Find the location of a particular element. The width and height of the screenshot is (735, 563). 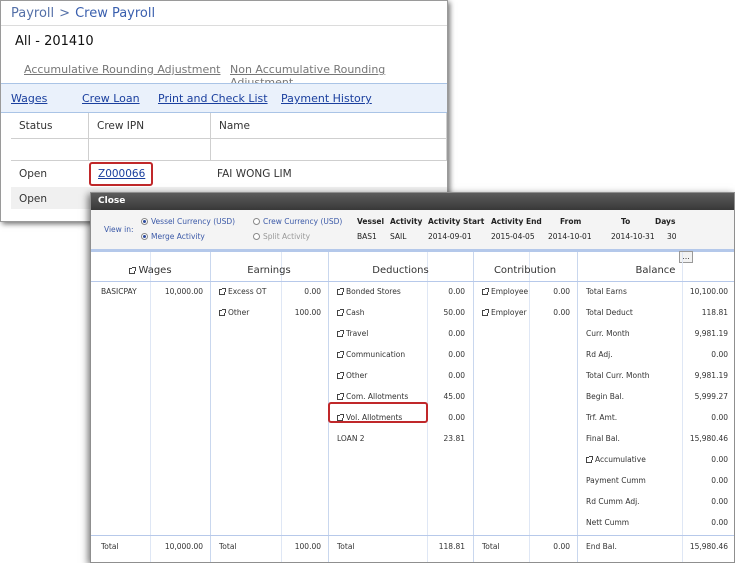

balance-label: Final Bal. is located at coordinates (603, 438).